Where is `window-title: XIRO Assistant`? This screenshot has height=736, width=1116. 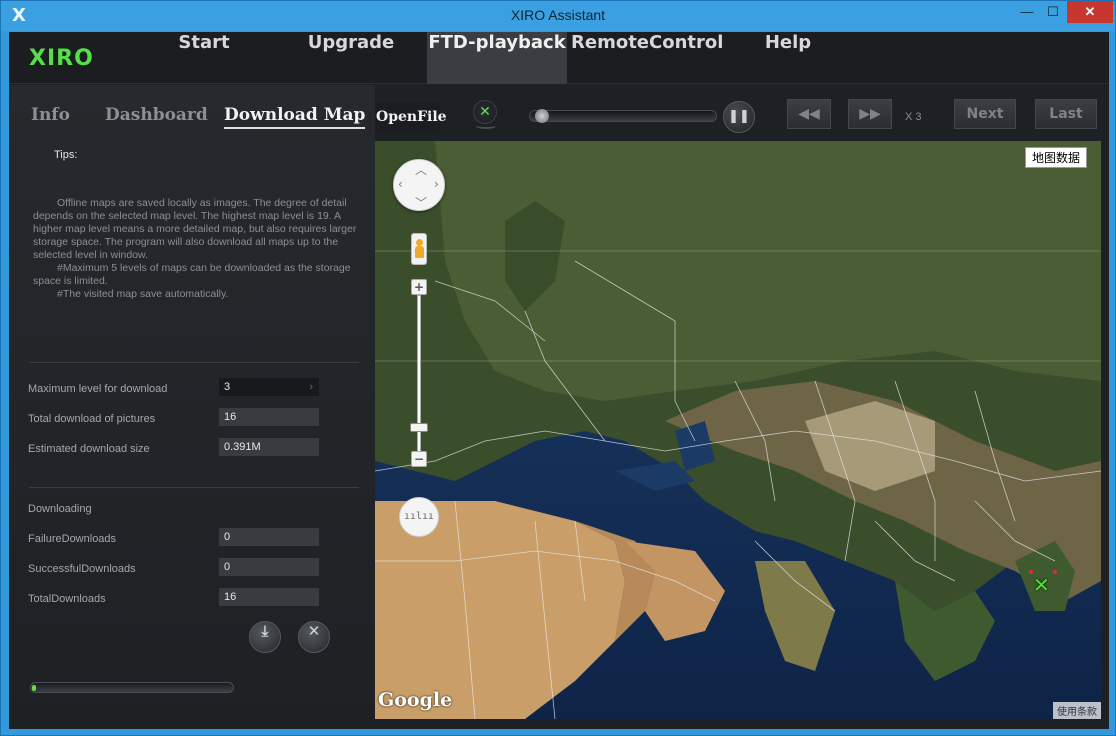
window-title: XIRO Assistant is located at coordinates (558, 15).